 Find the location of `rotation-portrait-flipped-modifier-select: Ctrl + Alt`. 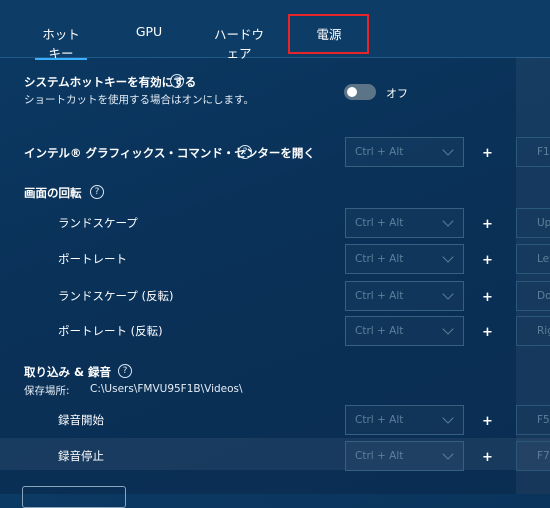

rotation-portrait-flipped-modifier-select: Ctrl + Alt is located at coordinates (404, 331).